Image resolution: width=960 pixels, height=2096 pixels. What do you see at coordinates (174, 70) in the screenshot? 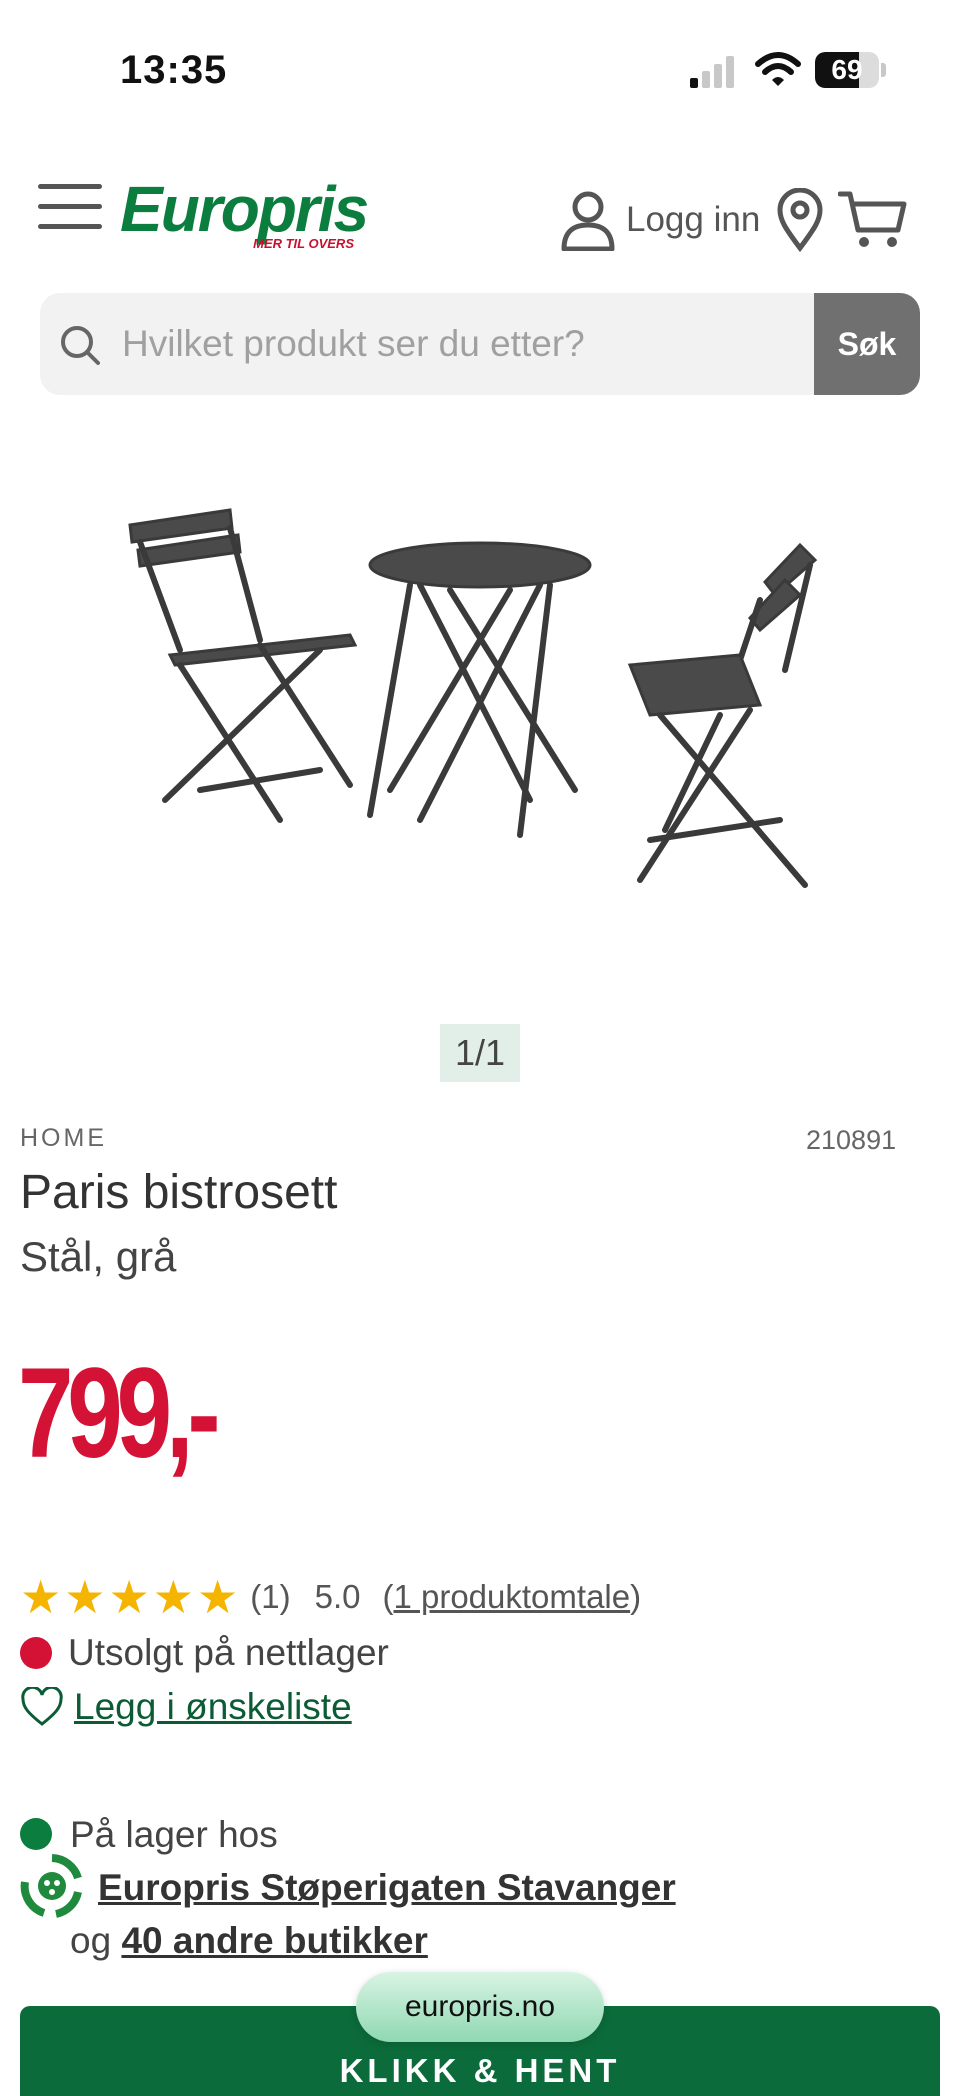
I see `status-time: 13:35` at bounding box center [174, 70].